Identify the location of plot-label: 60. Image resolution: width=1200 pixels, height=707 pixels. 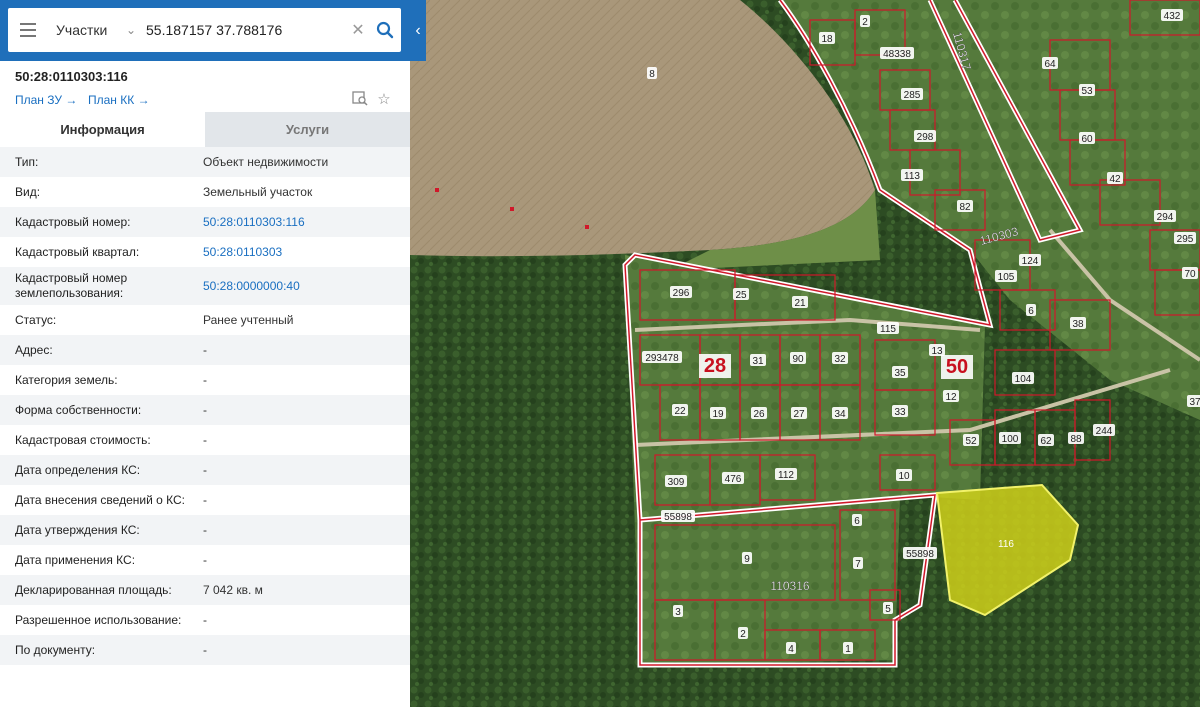
(1087, 138).